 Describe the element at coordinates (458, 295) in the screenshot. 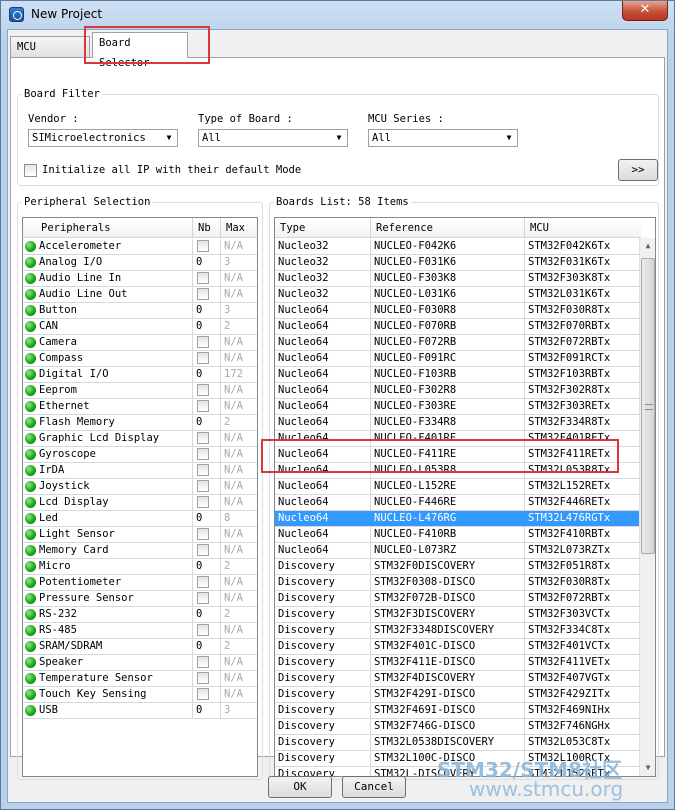

I see `table-row: Nucleo32 NUCLEO-L031K6 STM32L031K6Tx` at that location.